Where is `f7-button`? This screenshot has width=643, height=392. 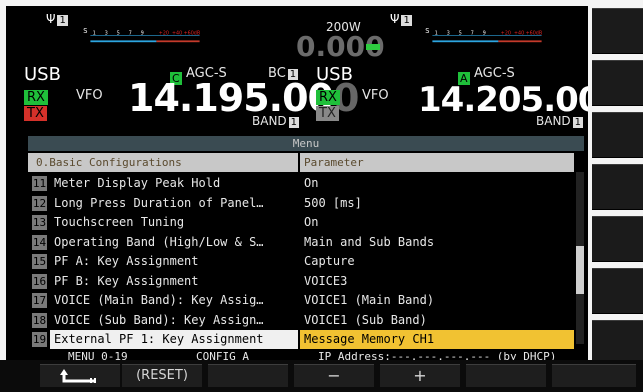
f7-button is located at coordinates (594, 375).